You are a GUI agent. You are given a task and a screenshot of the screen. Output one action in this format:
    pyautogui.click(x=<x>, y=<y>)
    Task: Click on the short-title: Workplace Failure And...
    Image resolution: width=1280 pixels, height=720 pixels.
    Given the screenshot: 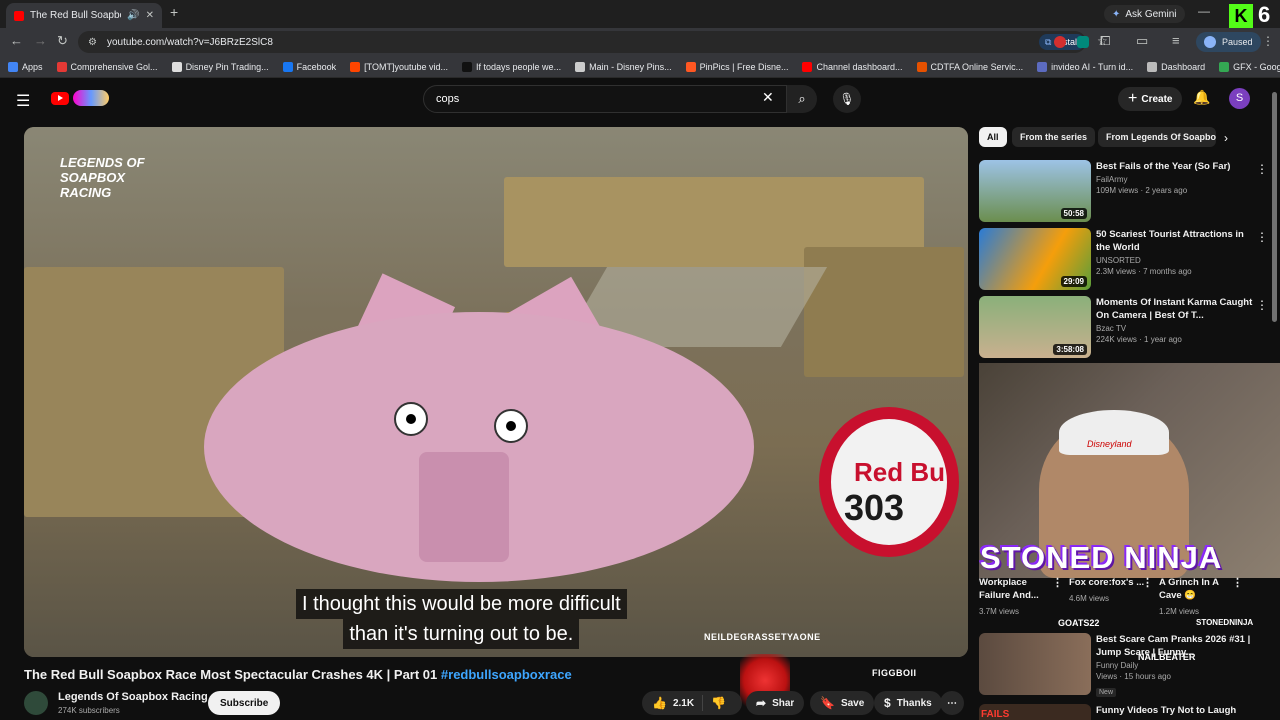 What is the action you would take?
    pyautogui.click(x=1009, y=589)
    